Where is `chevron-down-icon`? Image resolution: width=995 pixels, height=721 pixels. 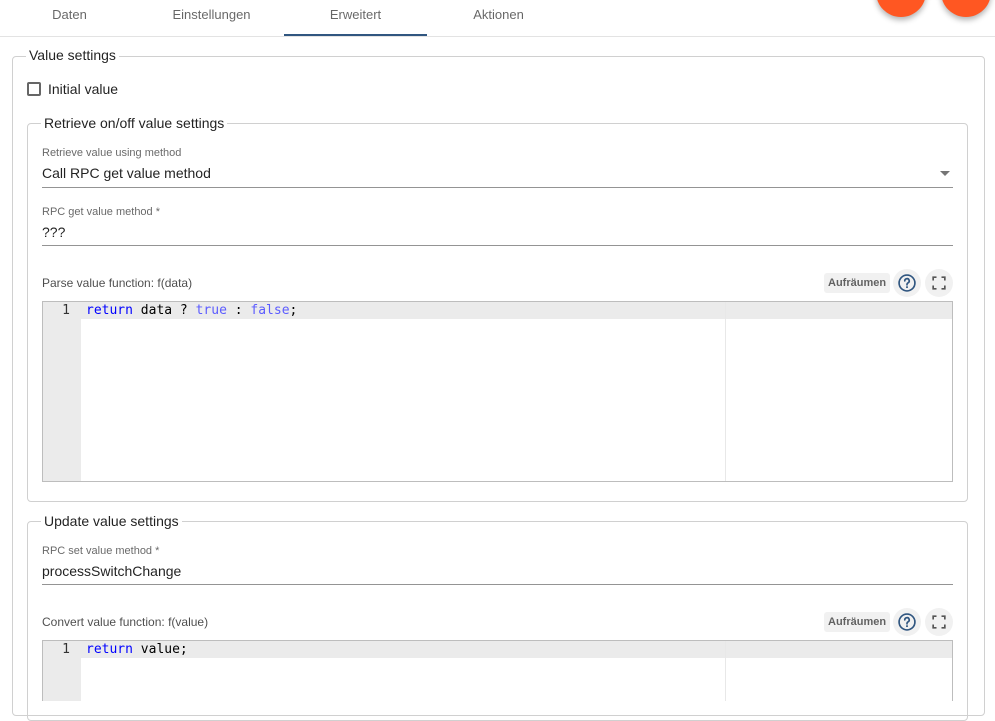
chevron-down-icon is located at coordinates (945, 173).